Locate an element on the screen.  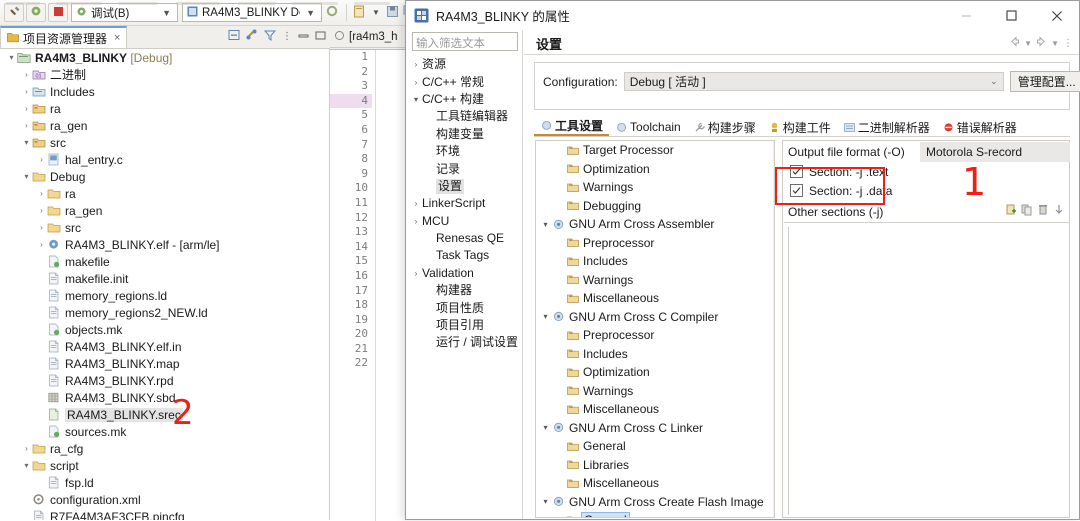
nav-item-C/C++常规: › C/C++ 常规 is located at coordinates (465, 81).